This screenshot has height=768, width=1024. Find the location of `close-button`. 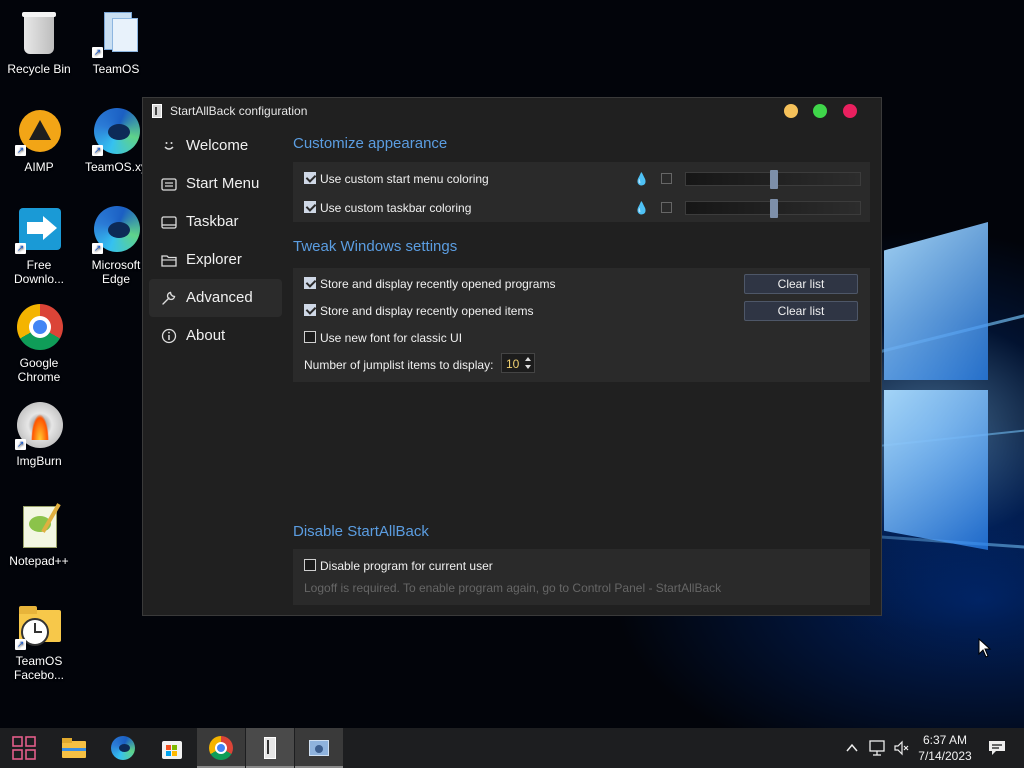

close-button is located at coordinates (850, 111).